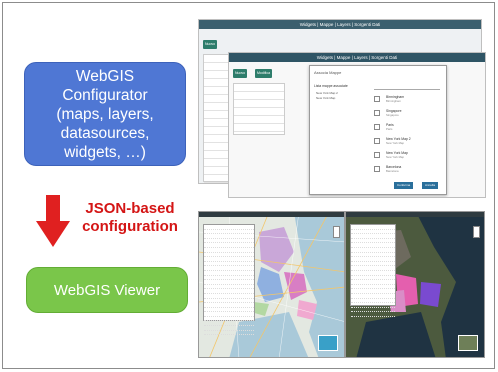 Image resolution: width=498 pixels, height=372 pixels. Describe the element at coordinates (210, 44) in the screenshot. I see `new-button: Nuovo` at that location.